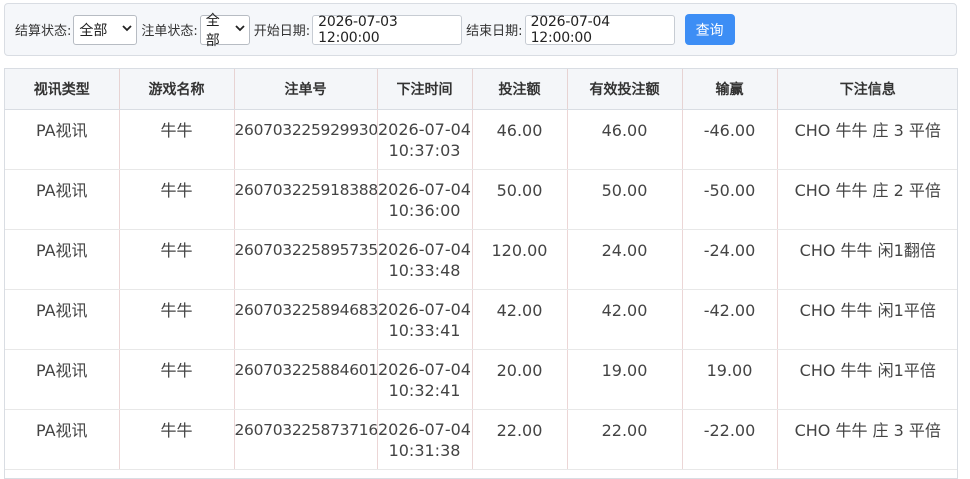 The image size is (970, 479). Describe the element at coordinates (306, 199) in the screenshot. I see `cell-bet-id: 260703225918388` at that location.